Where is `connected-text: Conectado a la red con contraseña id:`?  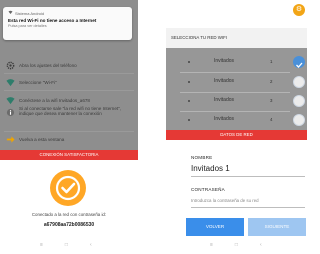
connected-text: Conectado a la red con contraseña id: is located at coordinates (69, 214).